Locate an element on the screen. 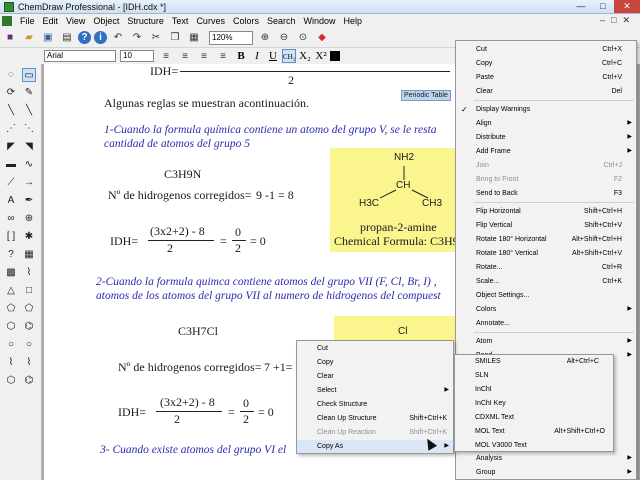 Image resolution: width=640 pixels, height=480 pixels. charge-tool-icon: ⊕ is located at coordinates (29, 219).